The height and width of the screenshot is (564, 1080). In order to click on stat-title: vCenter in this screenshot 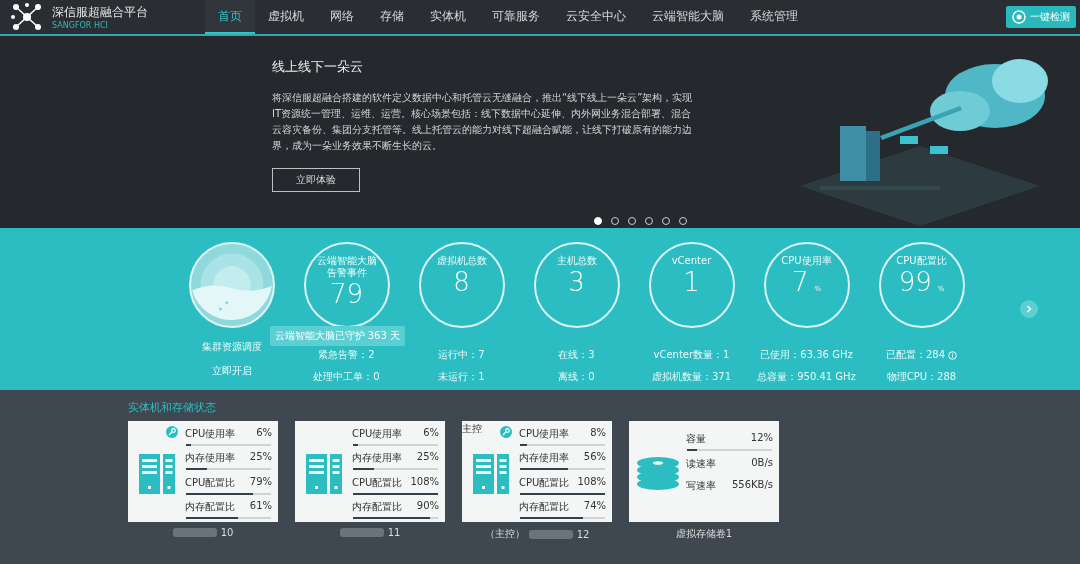, I will do `click(691, 261)`.